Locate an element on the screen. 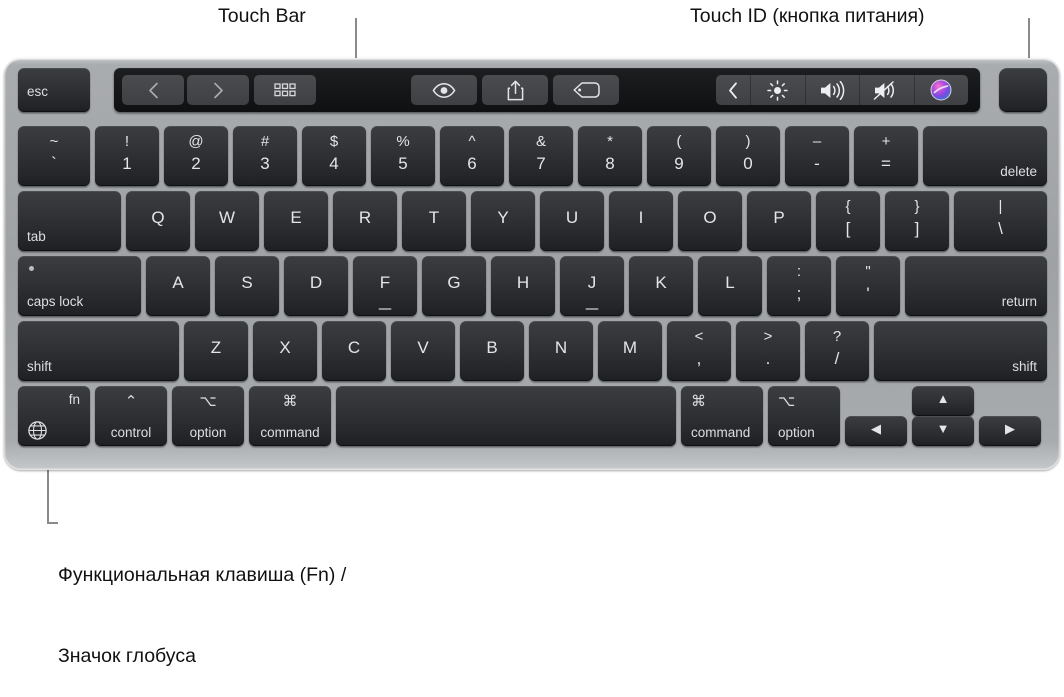 Image resolution: width=1064 pixels, height=697 pixels. touchbar-mute-button is located at coordinates (887, 90).